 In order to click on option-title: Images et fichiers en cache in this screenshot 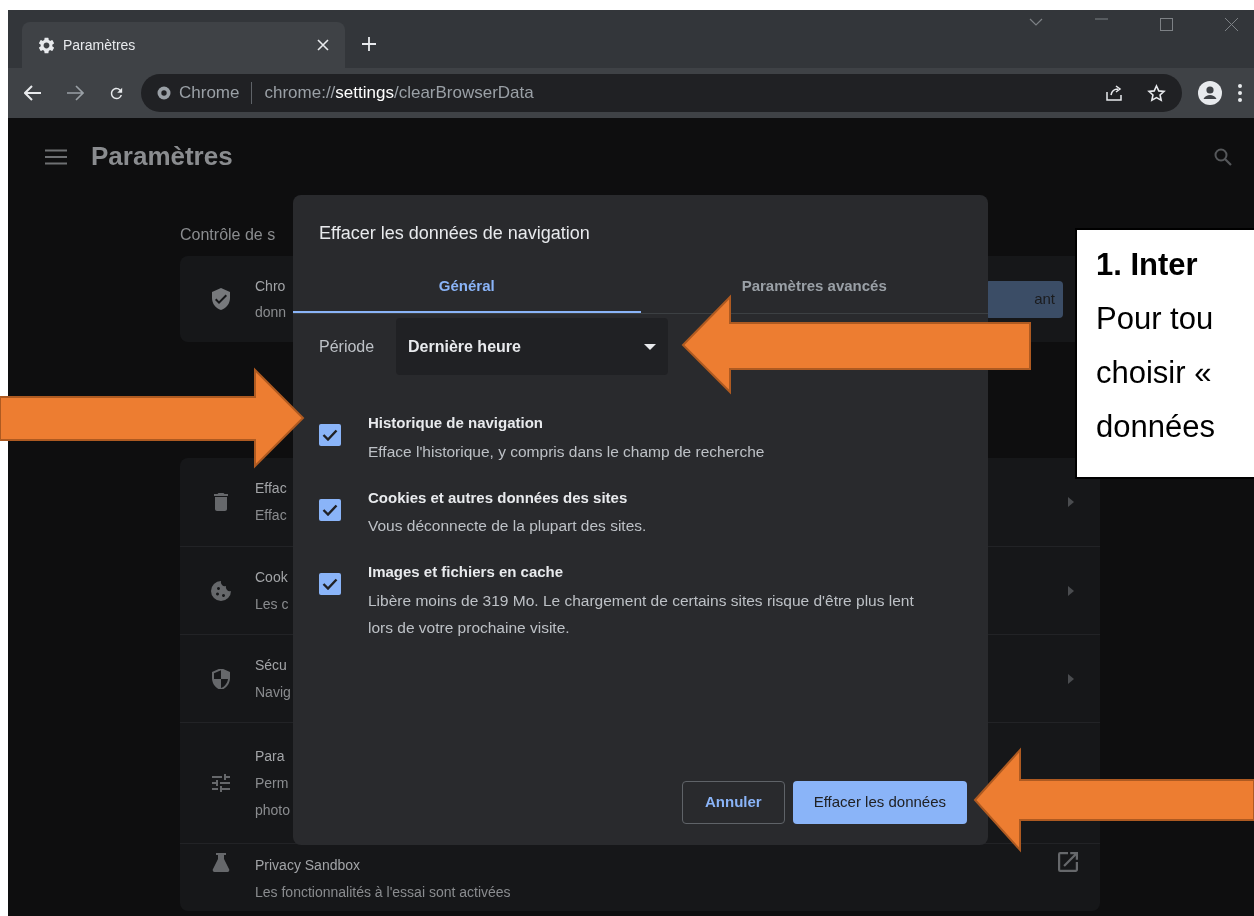, I will do `click(466, 572)`.